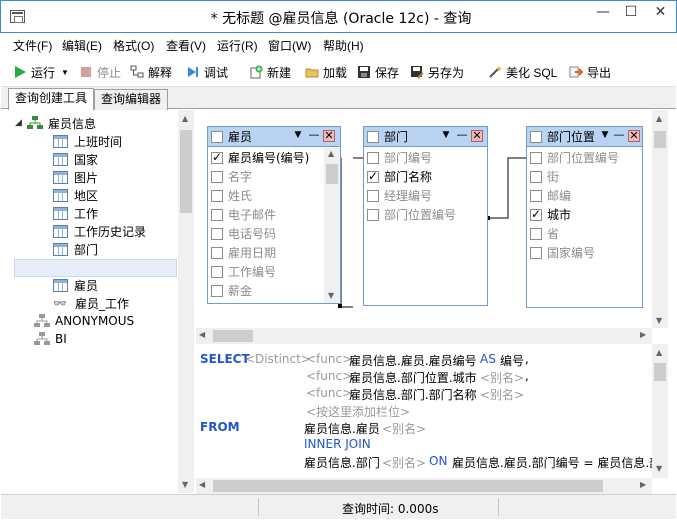 The width and height of the screenshot is (677, 520). Describe the element at coordinates (131, 99) in the screenshot. I see `tab-query-editor: 查询编辑器` at that location.